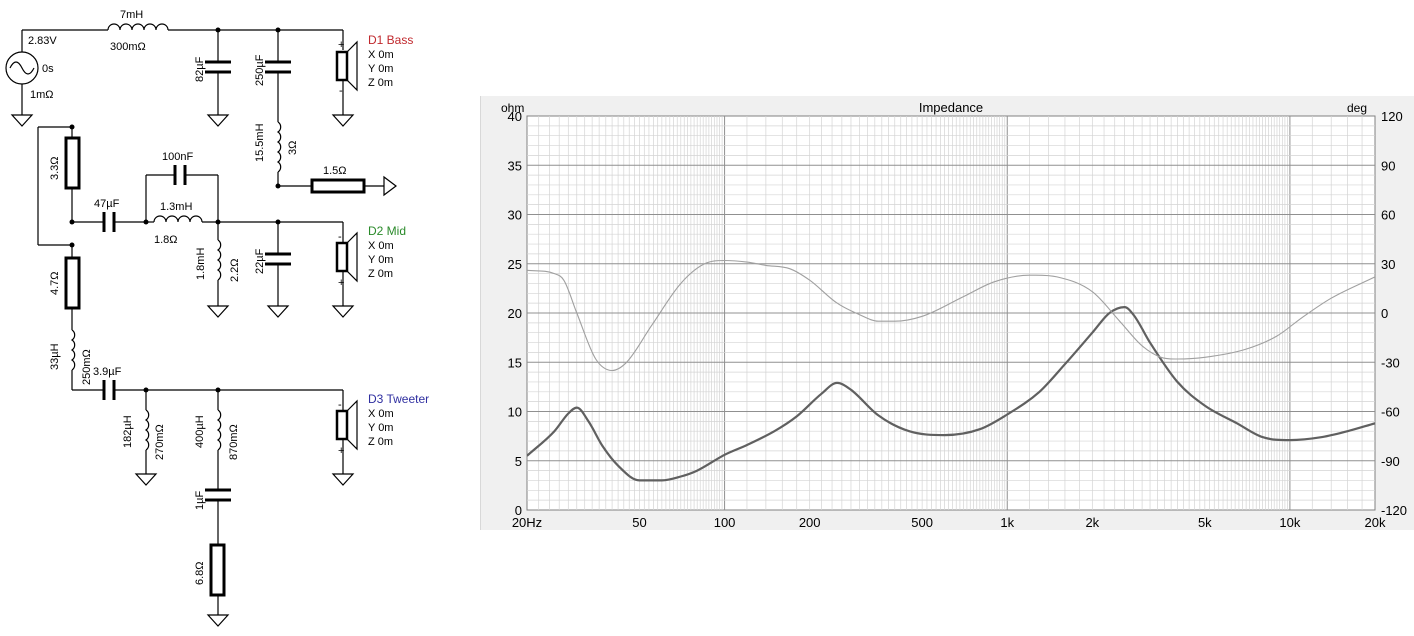 This screenshot has width=1414, height=636. I want to click on bass-notch-inductor-value: 15.5mH, so click(260, 142).